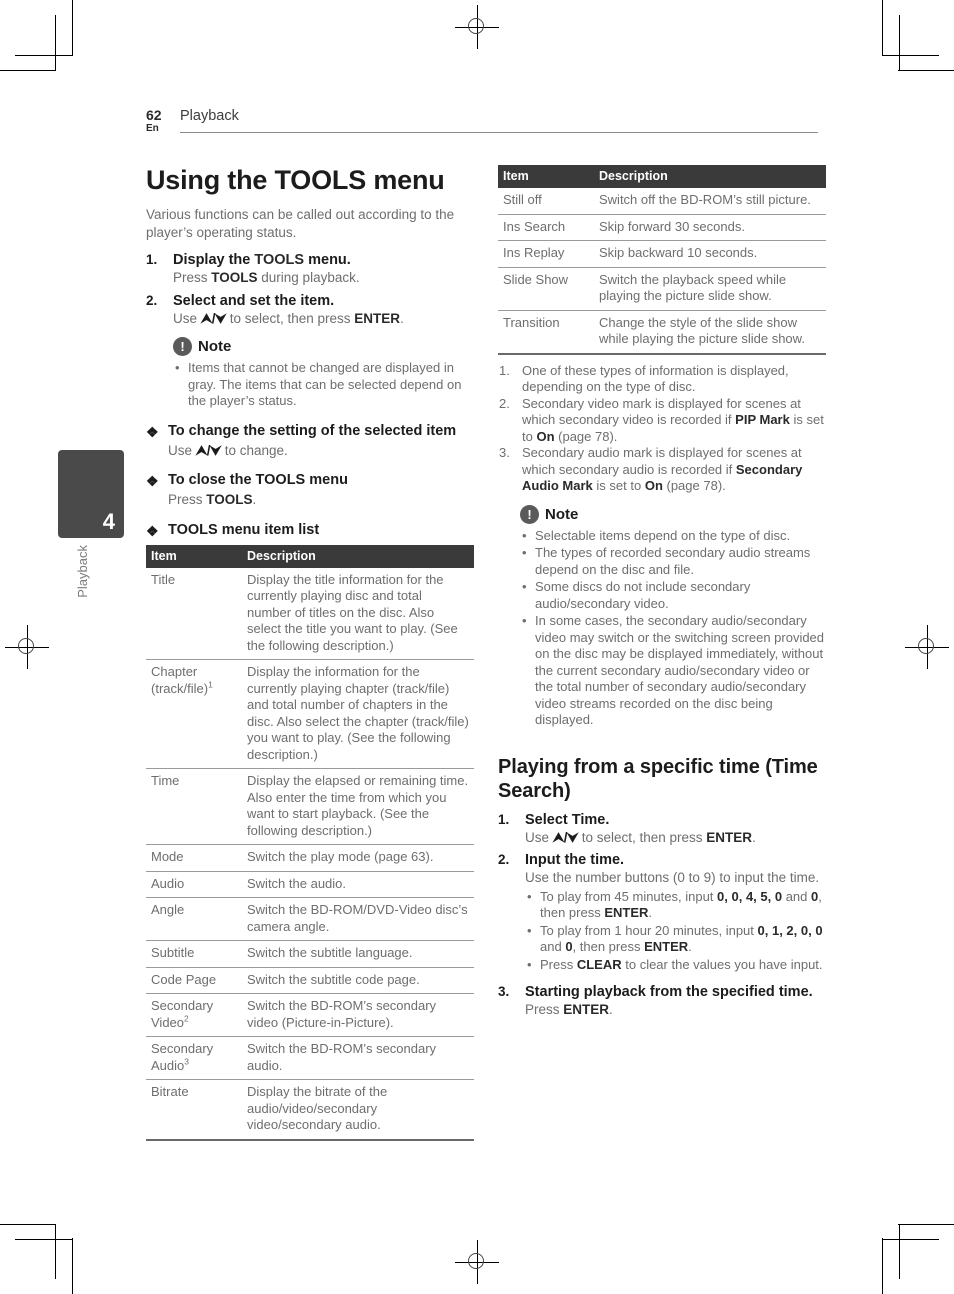 This screenshot has width=954, height=1294. Describe the element at coordinates (546, 254) in the screenshot. I see `cell-item: Ins Replay` at that location.